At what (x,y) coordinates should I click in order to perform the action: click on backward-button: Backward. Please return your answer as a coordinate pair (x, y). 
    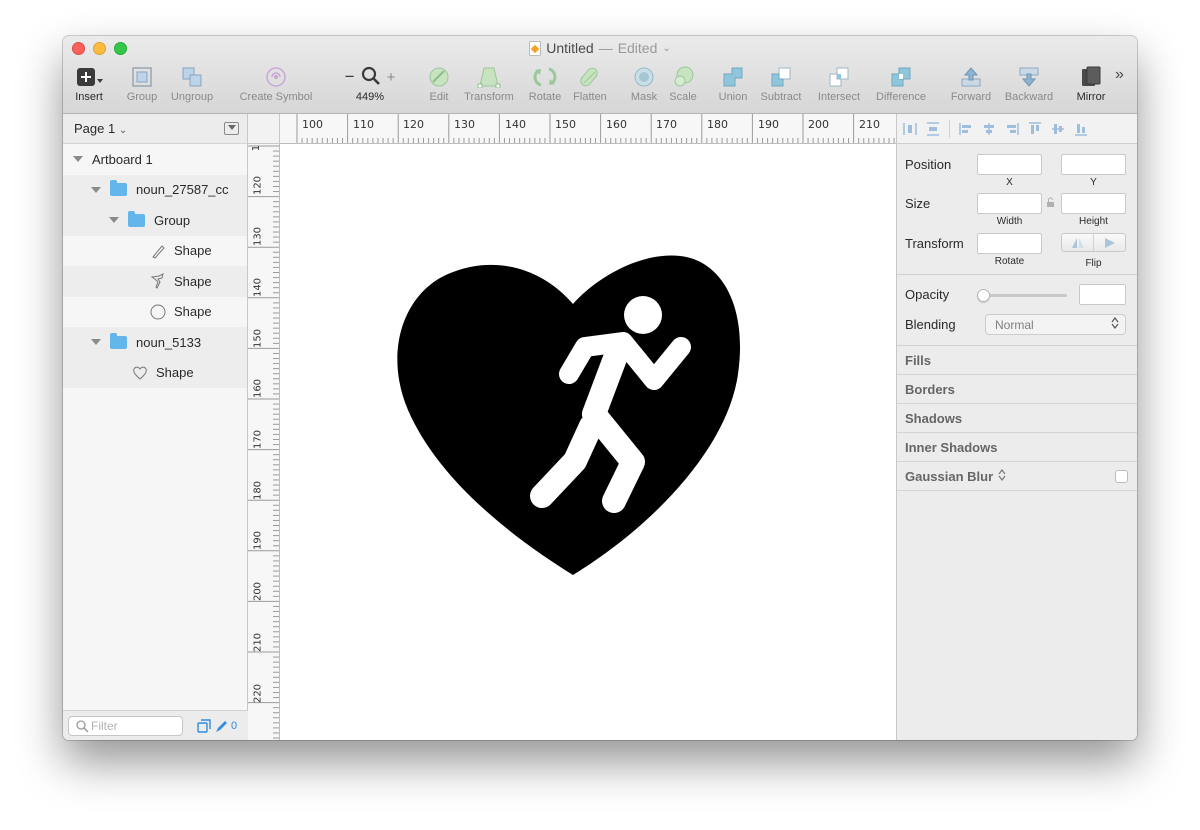
    Looking at the image, I should click on (1029, 87).